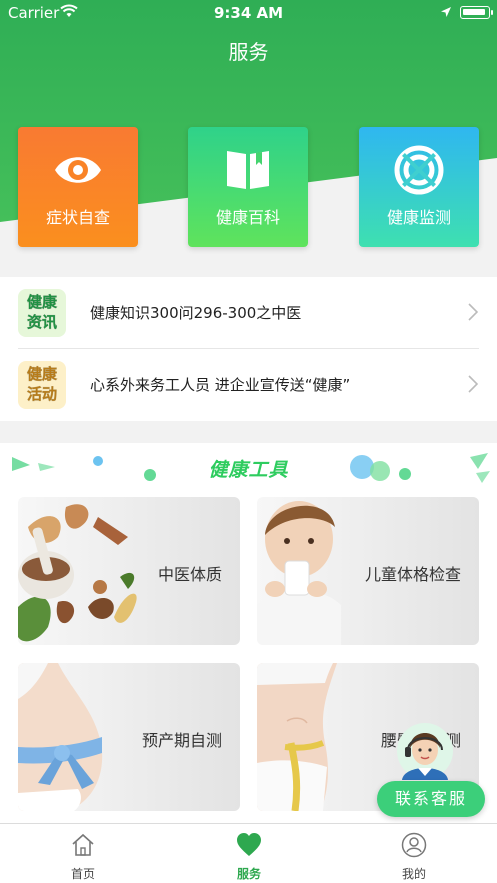 The image size is (497, 883). I want to click on tools-title: 健康工具, so click(248, 470).